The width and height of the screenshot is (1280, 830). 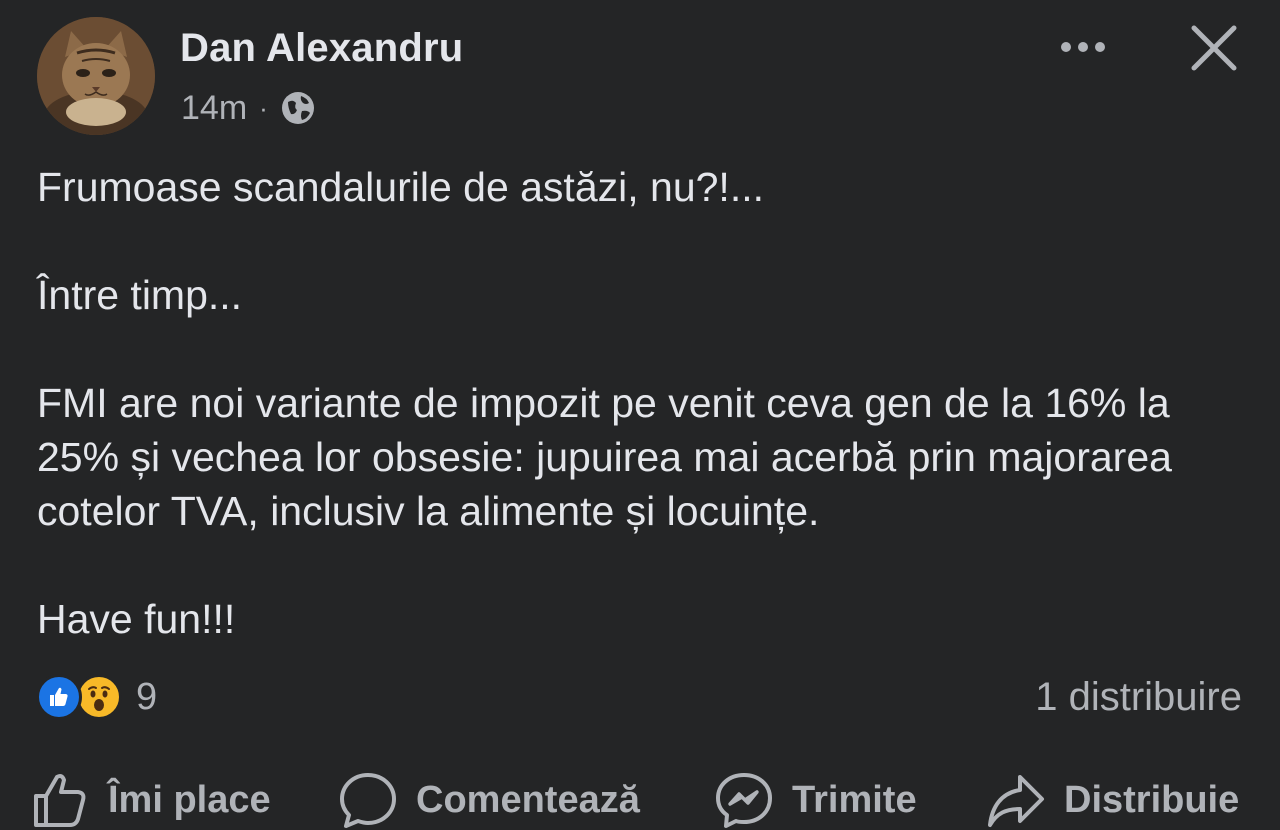 I want to click on comment-button: Comentează, so click(x=489, y=800).